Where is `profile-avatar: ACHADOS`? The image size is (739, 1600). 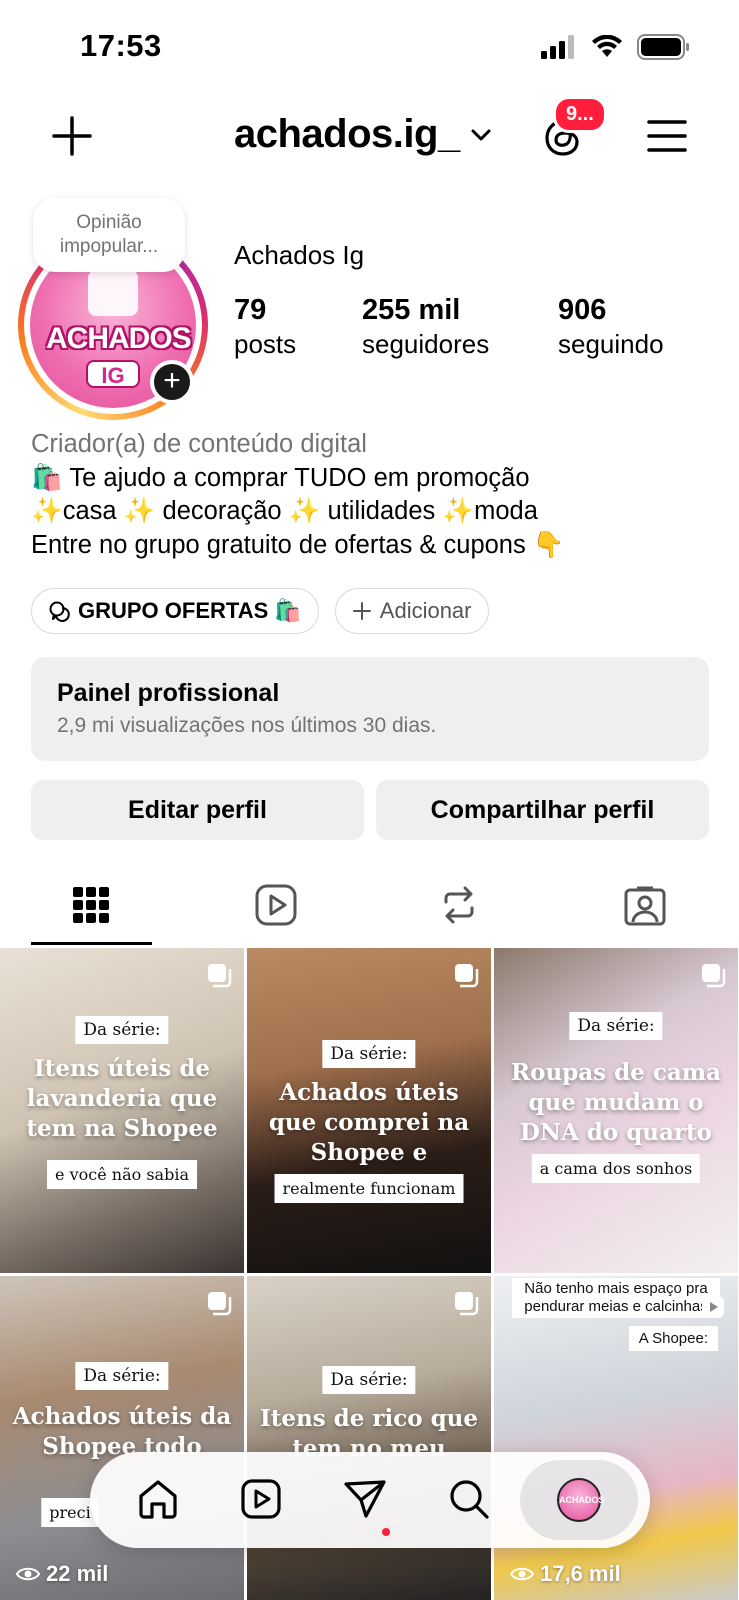
profile-avatar: ACHADOS is located at coordinates (581, 1500).